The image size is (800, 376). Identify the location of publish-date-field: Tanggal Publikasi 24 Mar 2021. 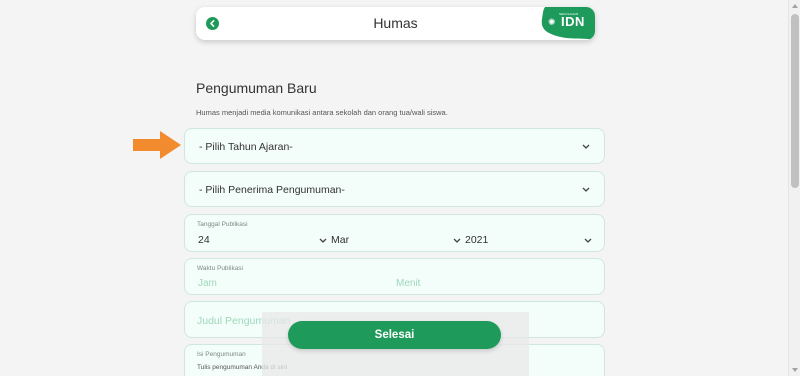
(394, 233).